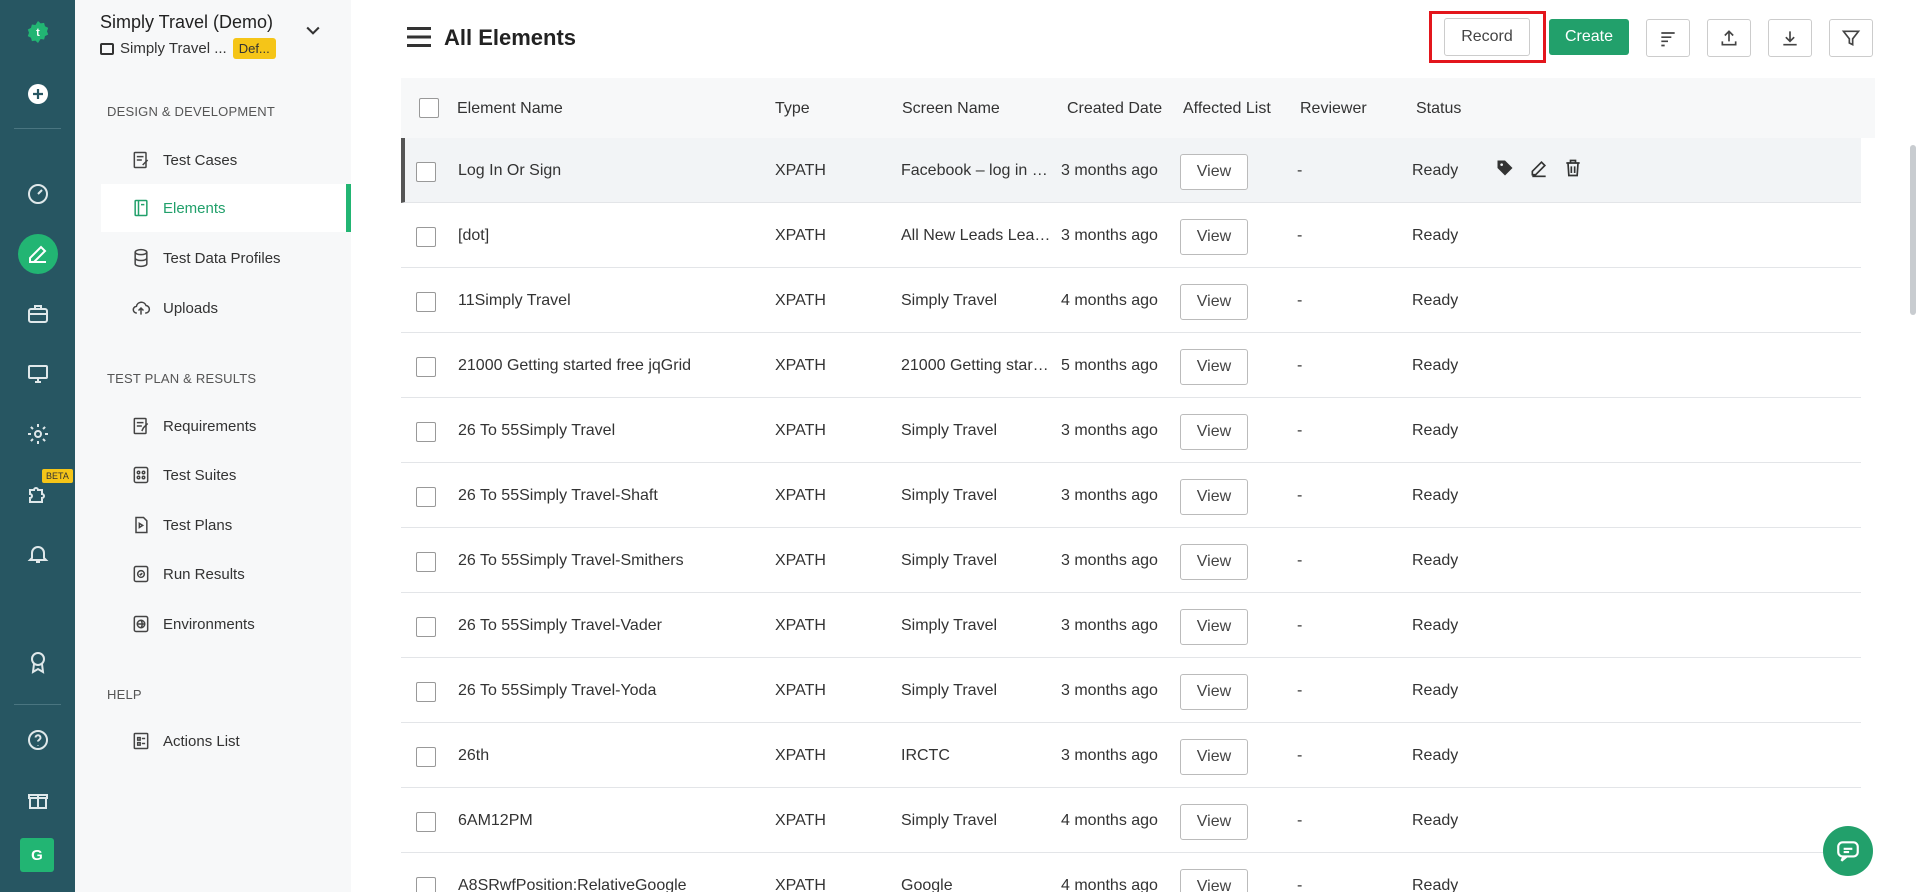  What do you see at coordinates (1505, 168) in the screenshot?
I see `tag-icon` at bounding box center [1505, 168].